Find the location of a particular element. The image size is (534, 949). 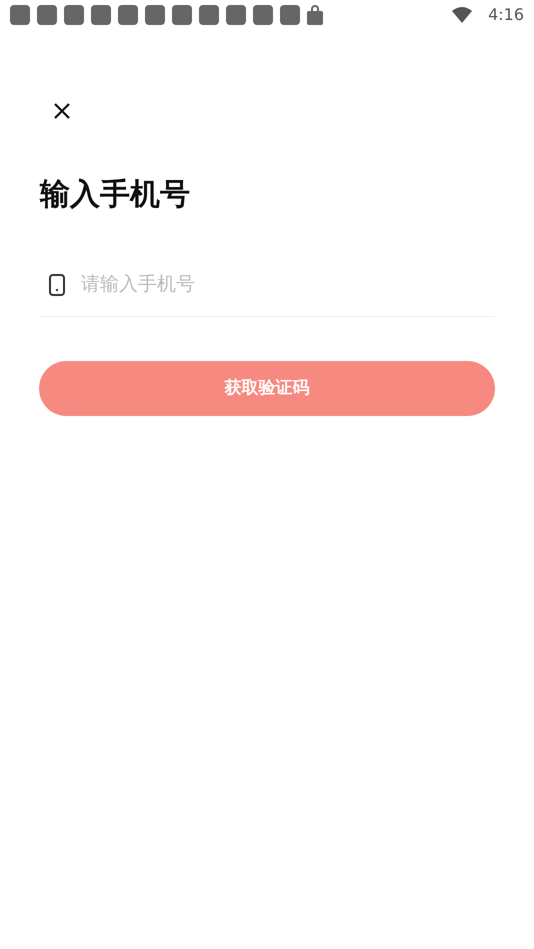

phone-icon is located at coordinates (57, 285).